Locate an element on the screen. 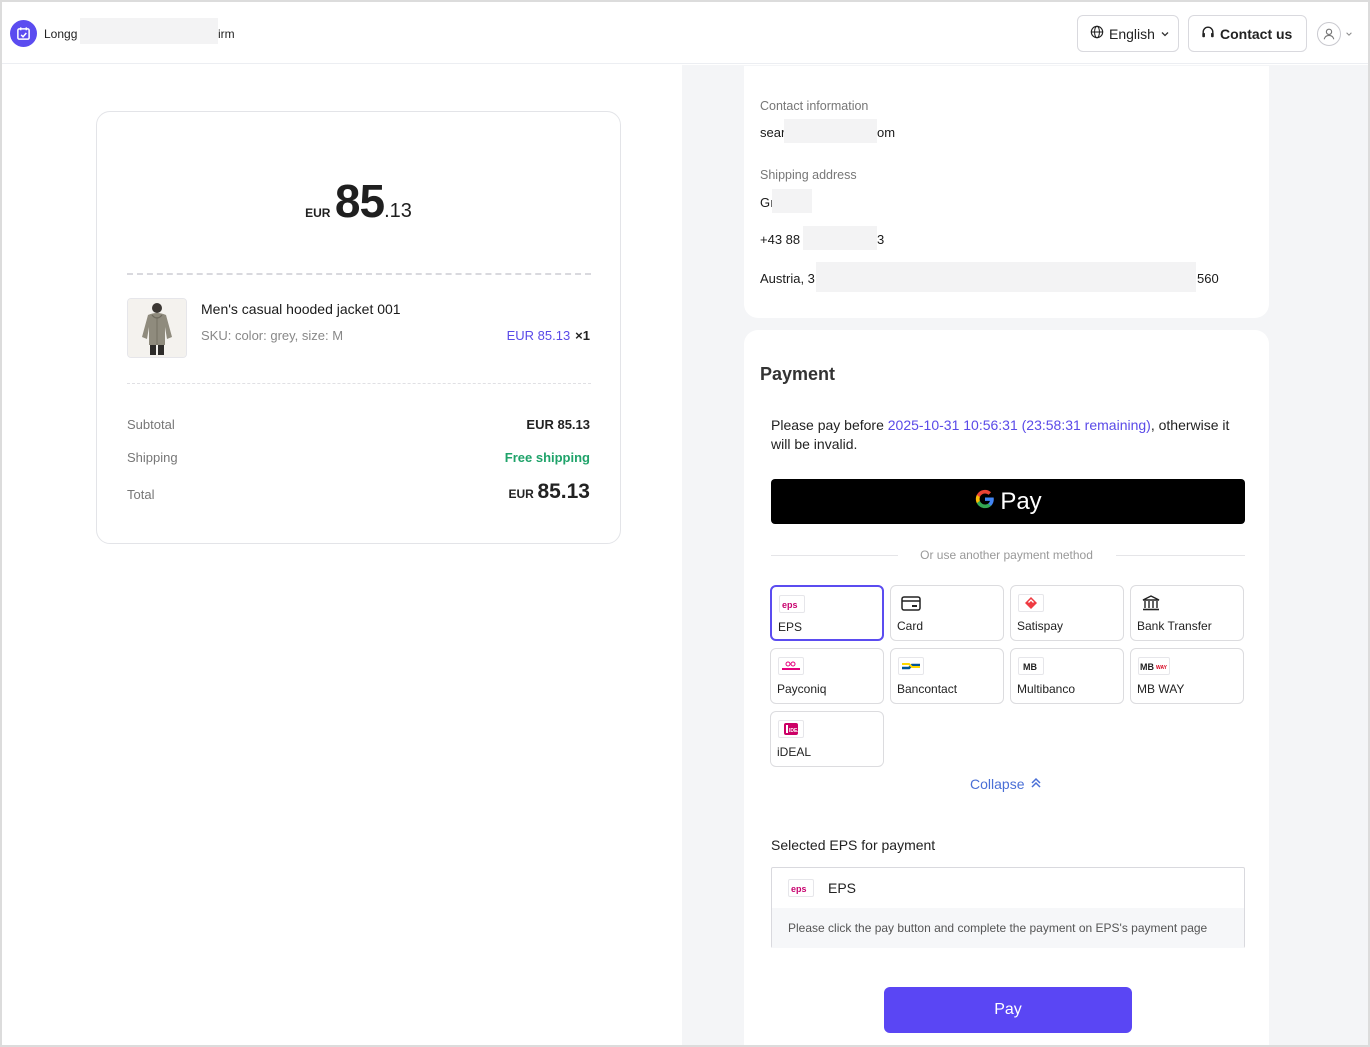 The width and height of the screenshot is (1370, 1047). product-quantity: ×1 is located at coordinates (582, 335).